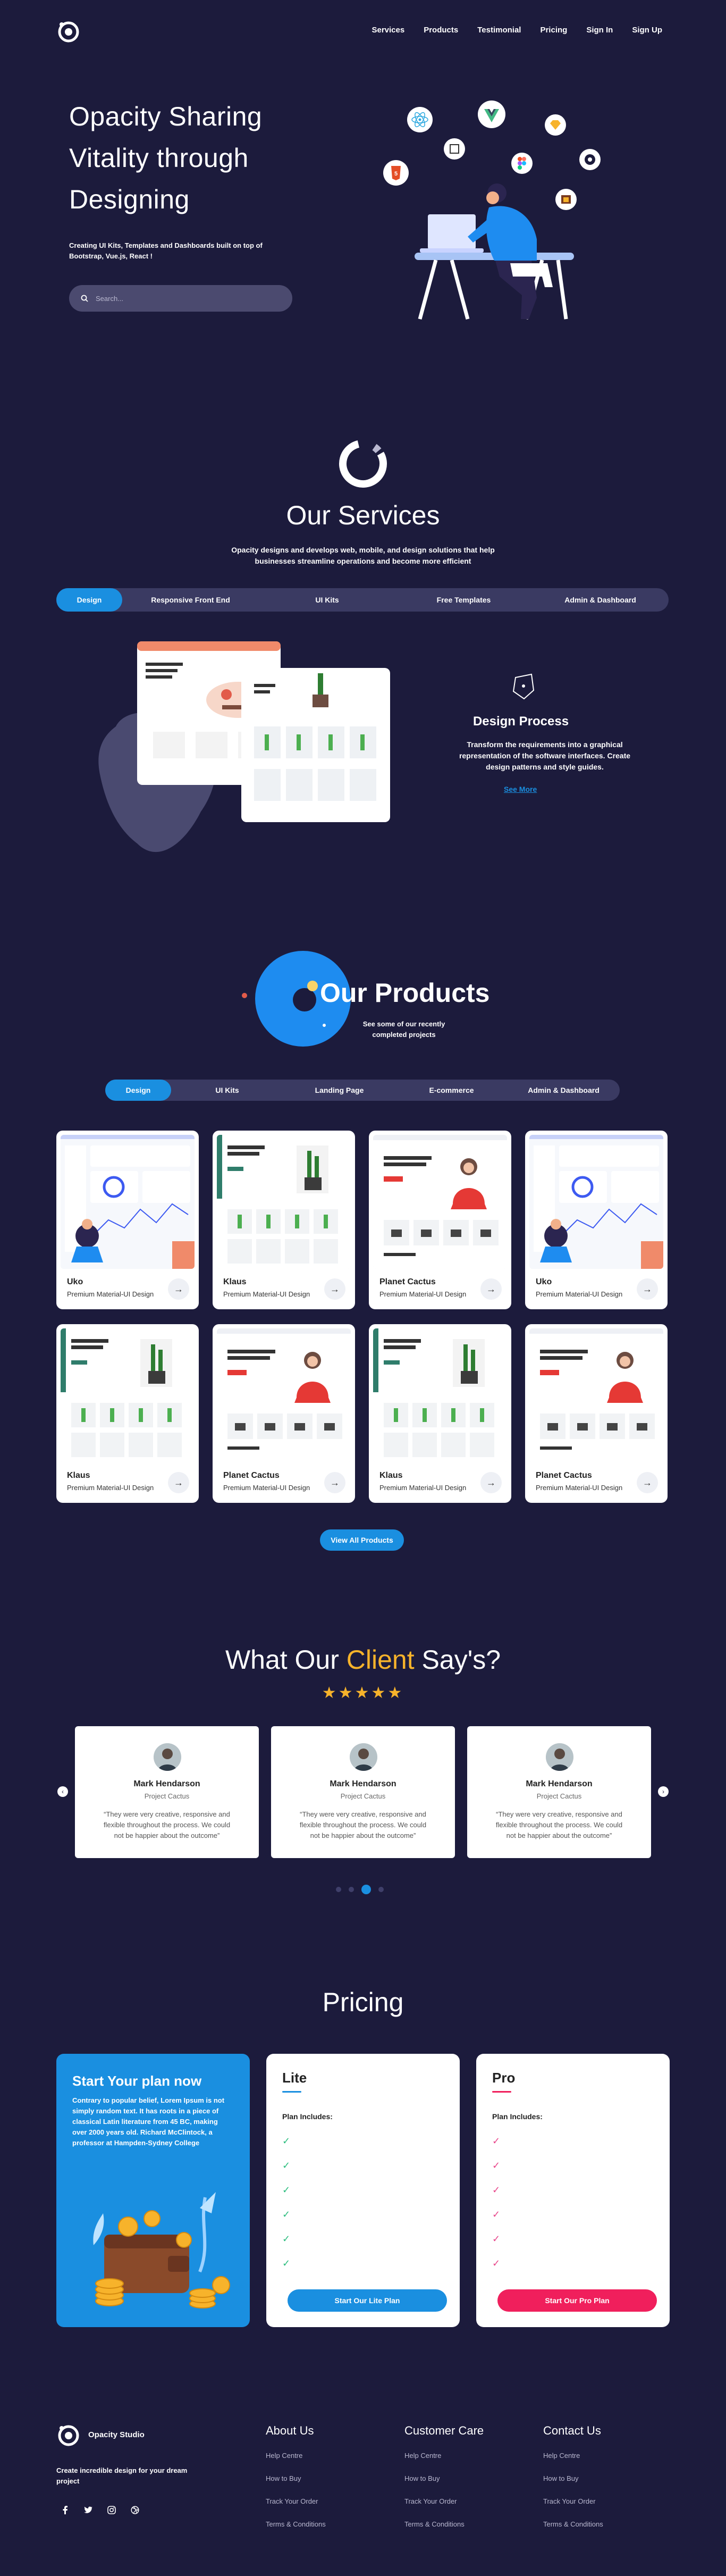 This screenshot has height=2576, width=726. What do you see at coordinates (116, 2434) in the screenshot?
I see `footer-brand: Opacity Studio` at bounding box center [116, 2434].